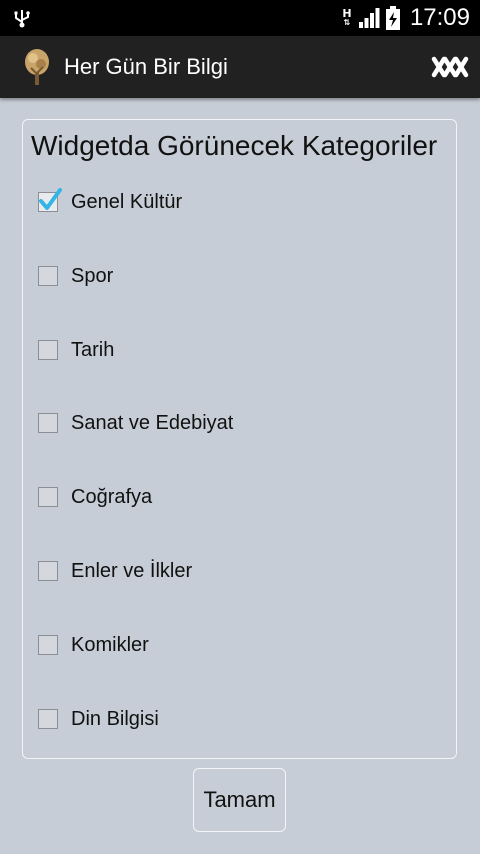 The image size is (480, 854). Describe the element at coordinates (92, 275) in the screenshot. I see `option-label: Spor` at that location.